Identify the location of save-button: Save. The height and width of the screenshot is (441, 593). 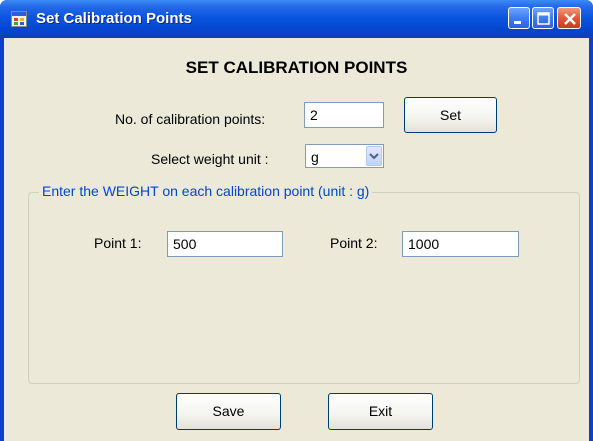
(228, 411).